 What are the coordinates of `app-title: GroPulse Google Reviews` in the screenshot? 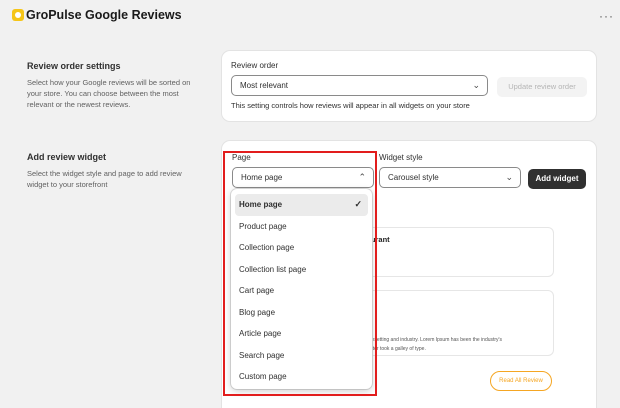 It's located at (104, 15).